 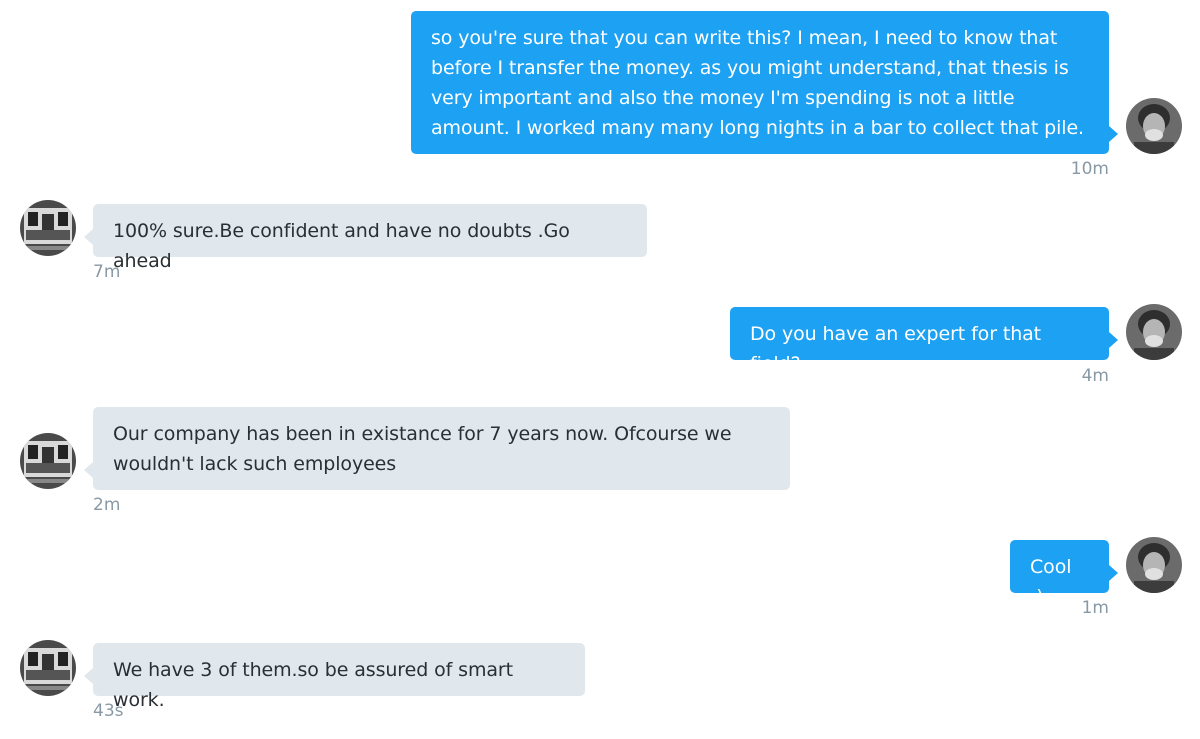 I want to click on message-timestamp: 10m, so click(x=1089, y=169).